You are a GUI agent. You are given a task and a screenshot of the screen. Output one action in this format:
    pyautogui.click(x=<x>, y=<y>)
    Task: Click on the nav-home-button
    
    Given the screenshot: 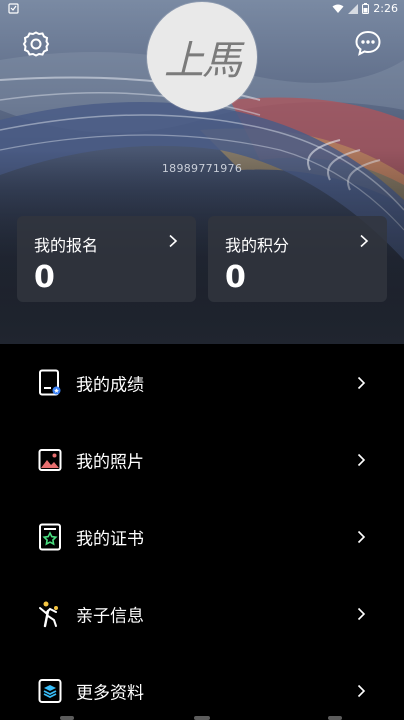 What is the action you would take?
    pyautogui.click(x=202, y=718)
    